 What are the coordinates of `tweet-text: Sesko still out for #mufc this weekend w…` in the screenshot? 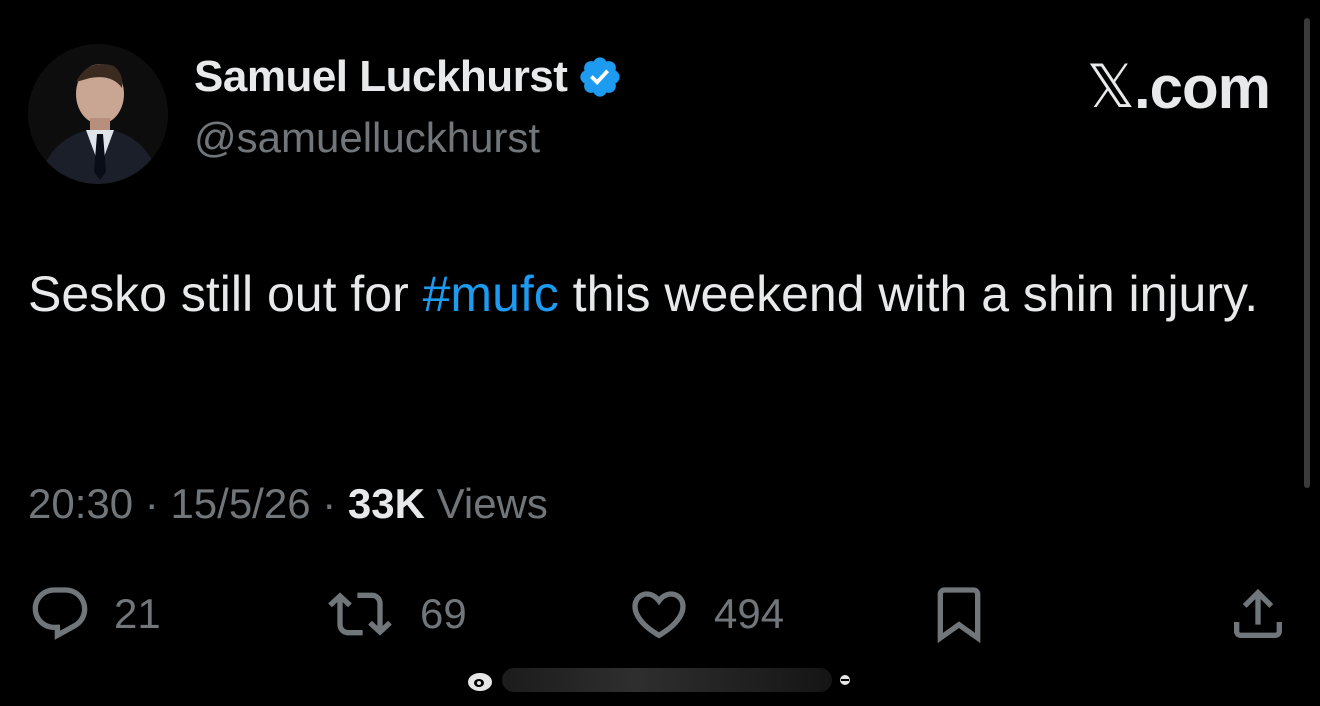 It's located at (648, 294).